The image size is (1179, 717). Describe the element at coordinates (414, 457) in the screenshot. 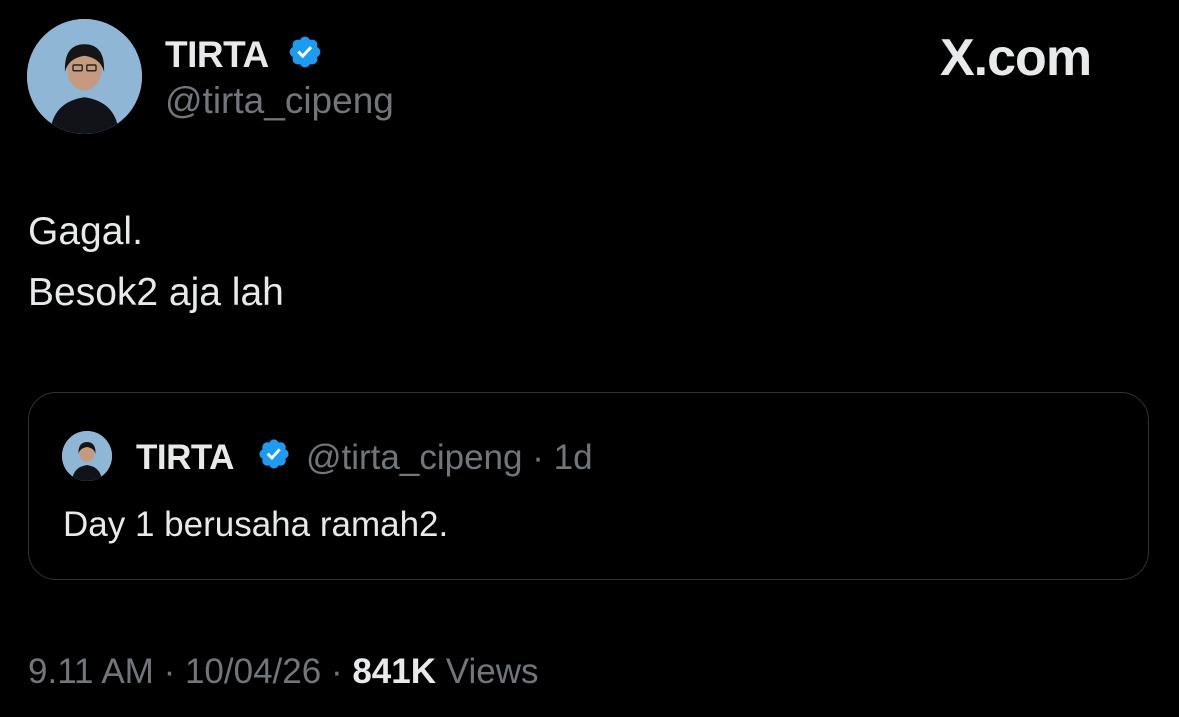

I see `quoted-author-handle: @tirta_cipeng` at that location.